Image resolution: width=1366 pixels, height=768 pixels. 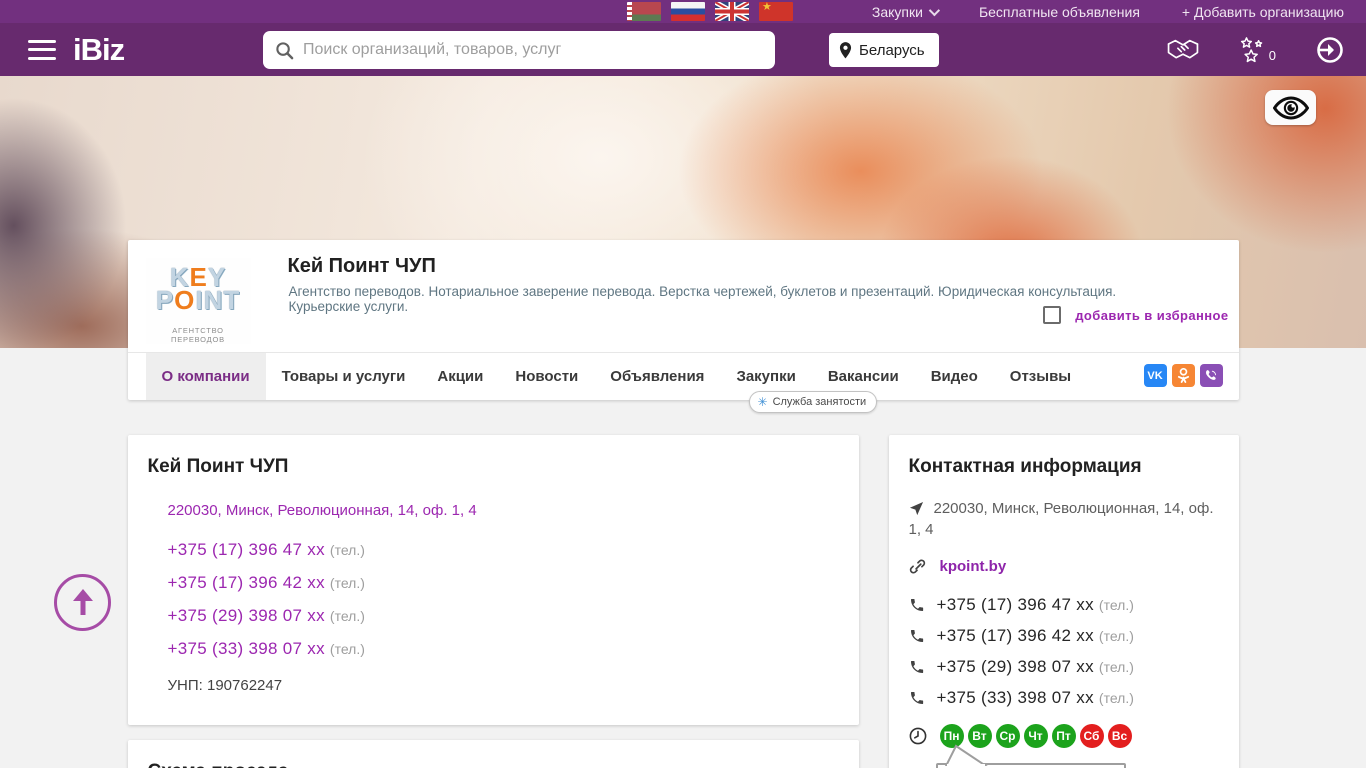 I want to click on tab-ads: Объявления, so click(x=657, y=376).